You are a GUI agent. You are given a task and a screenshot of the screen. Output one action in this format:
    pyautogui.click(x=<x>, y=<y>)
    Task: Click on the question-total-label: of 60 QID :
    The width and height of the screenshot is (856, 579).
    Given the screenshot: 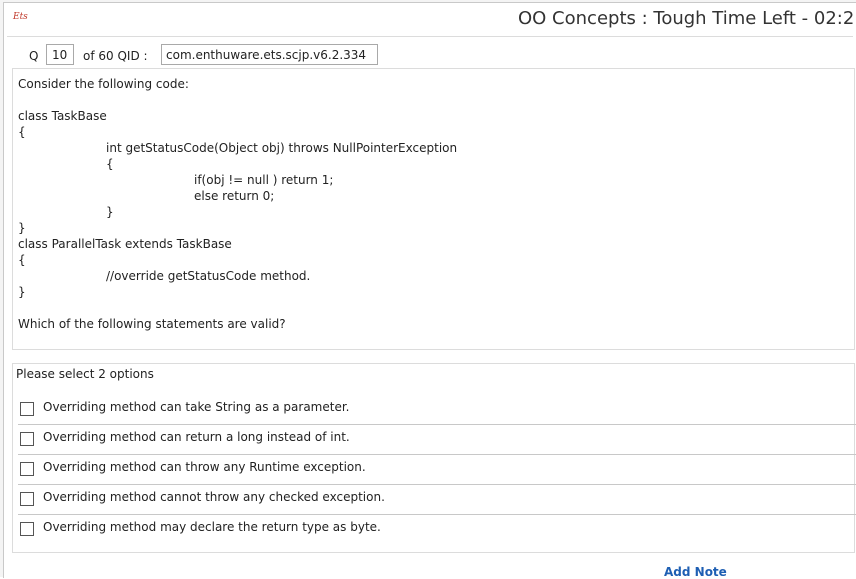 What is the action you would take?
    pyautogui.click(x=115, y=56)
    